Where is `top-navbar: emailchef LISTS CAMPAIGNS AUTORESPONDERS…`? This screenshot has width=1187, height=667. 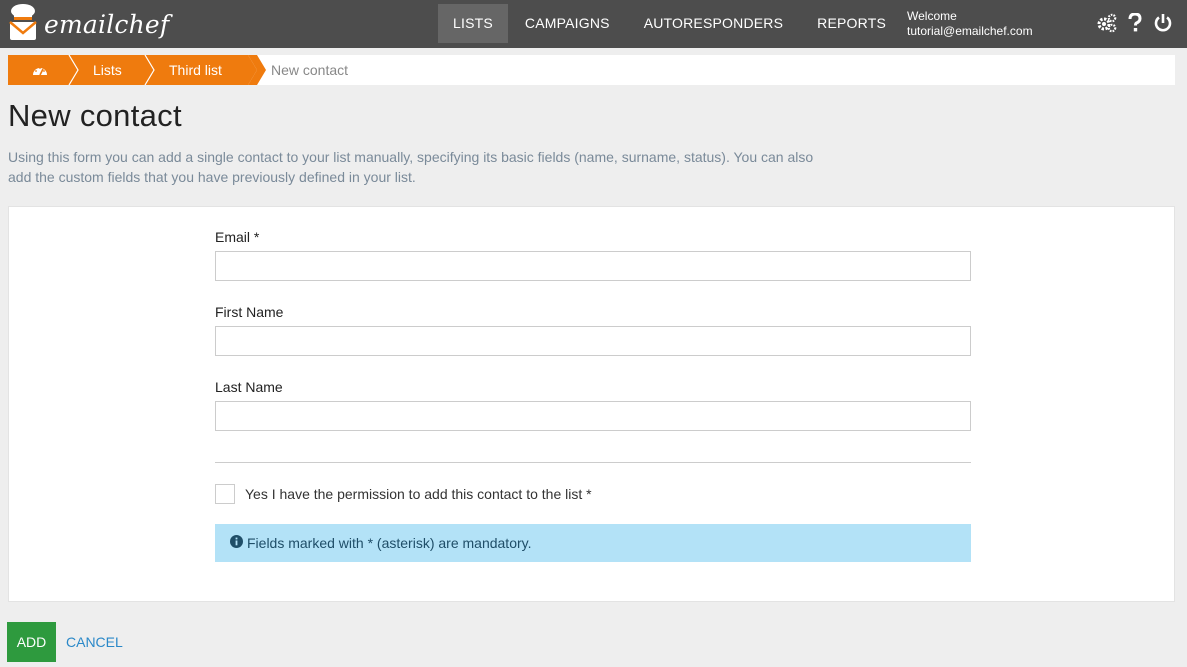
top-navbar: emailchef LISTS CAMPAIGNS AUTORESPONDERS… is located at coordinates (593, 24).